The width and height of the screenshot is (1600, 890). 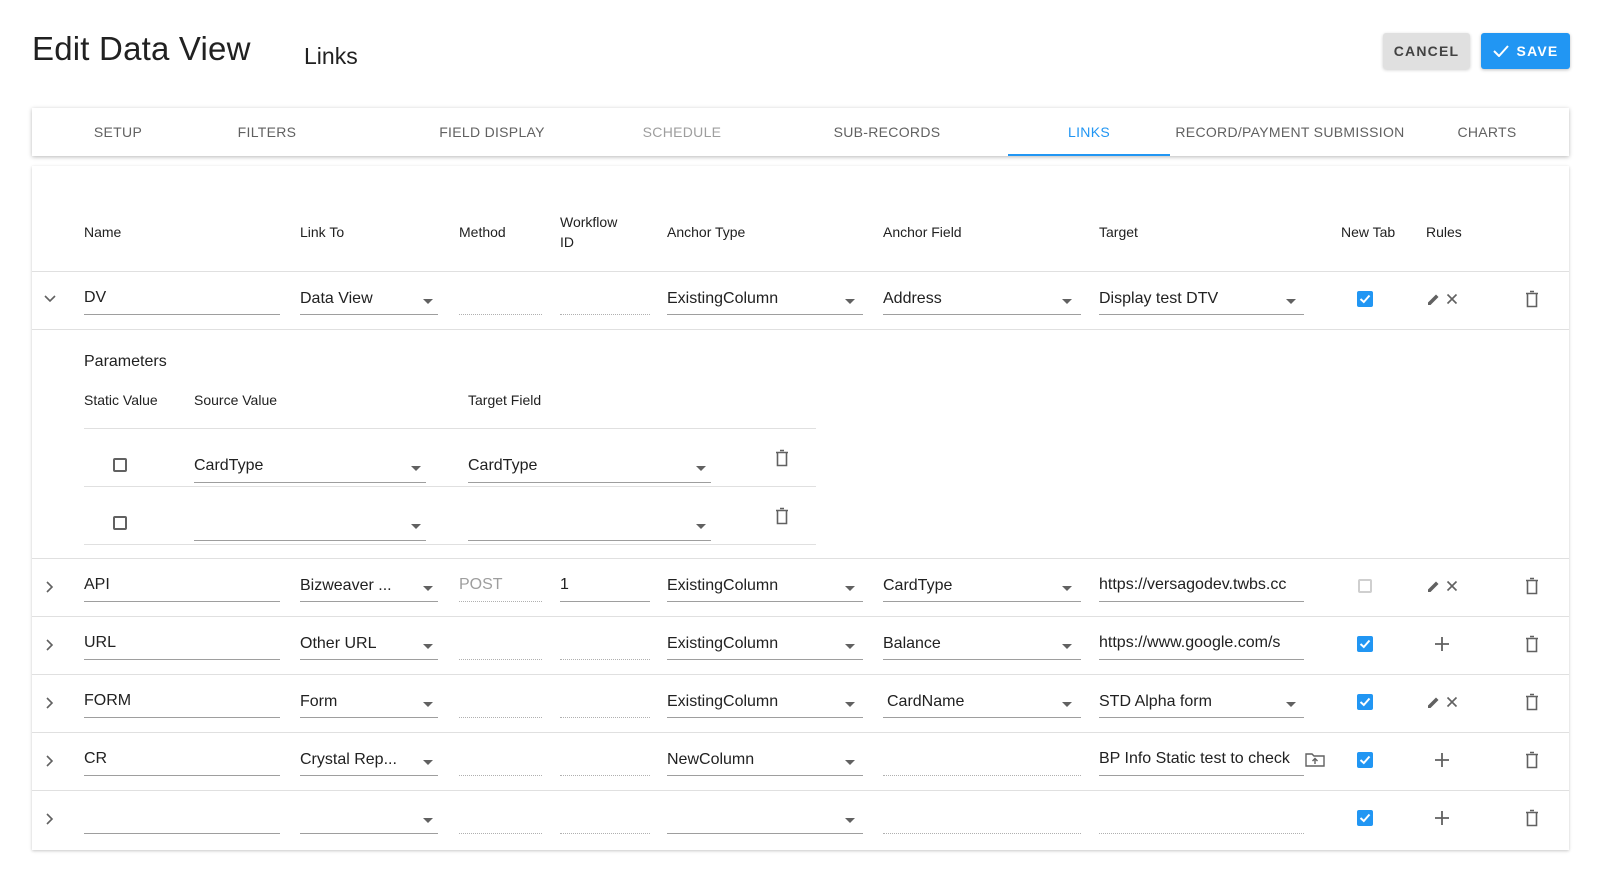 What do you see at coordinates (1426, 51) in the screenshot?
I see `cancel-button: CANCEL` at bounding box center [1426, 51].